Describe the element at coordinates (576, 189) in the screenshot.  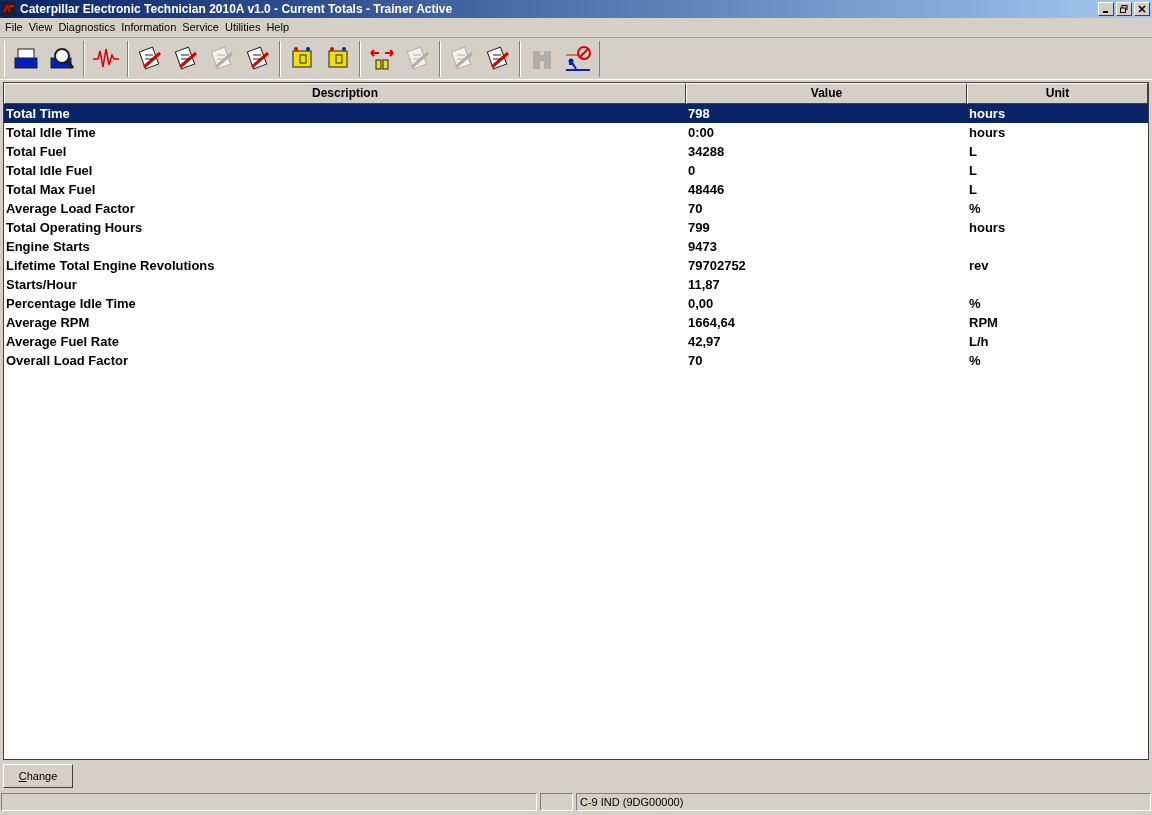
I see `table-row: Total Max Fuel 48446 L` at that location.